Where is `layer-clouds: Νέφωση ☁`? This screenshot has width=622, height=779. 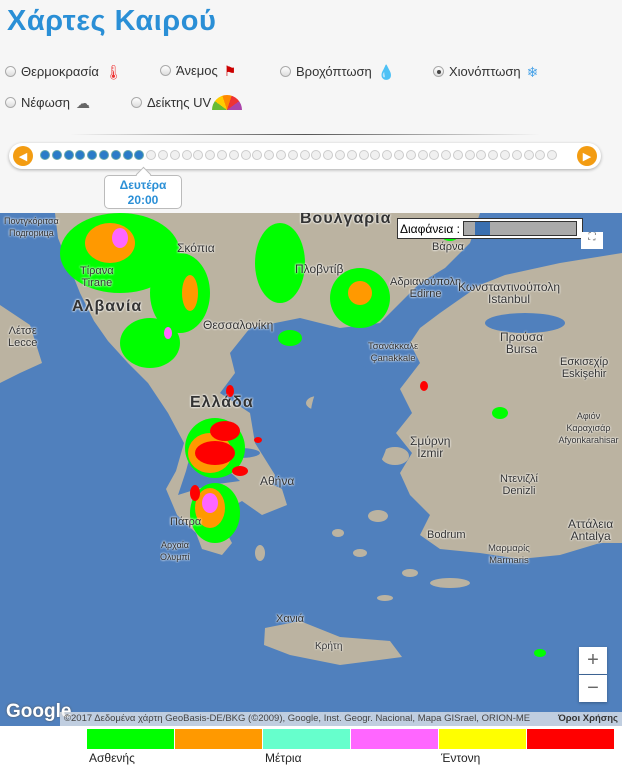
layer-clouds: Νέφωση ☁ is located at coordinates (47, 102).